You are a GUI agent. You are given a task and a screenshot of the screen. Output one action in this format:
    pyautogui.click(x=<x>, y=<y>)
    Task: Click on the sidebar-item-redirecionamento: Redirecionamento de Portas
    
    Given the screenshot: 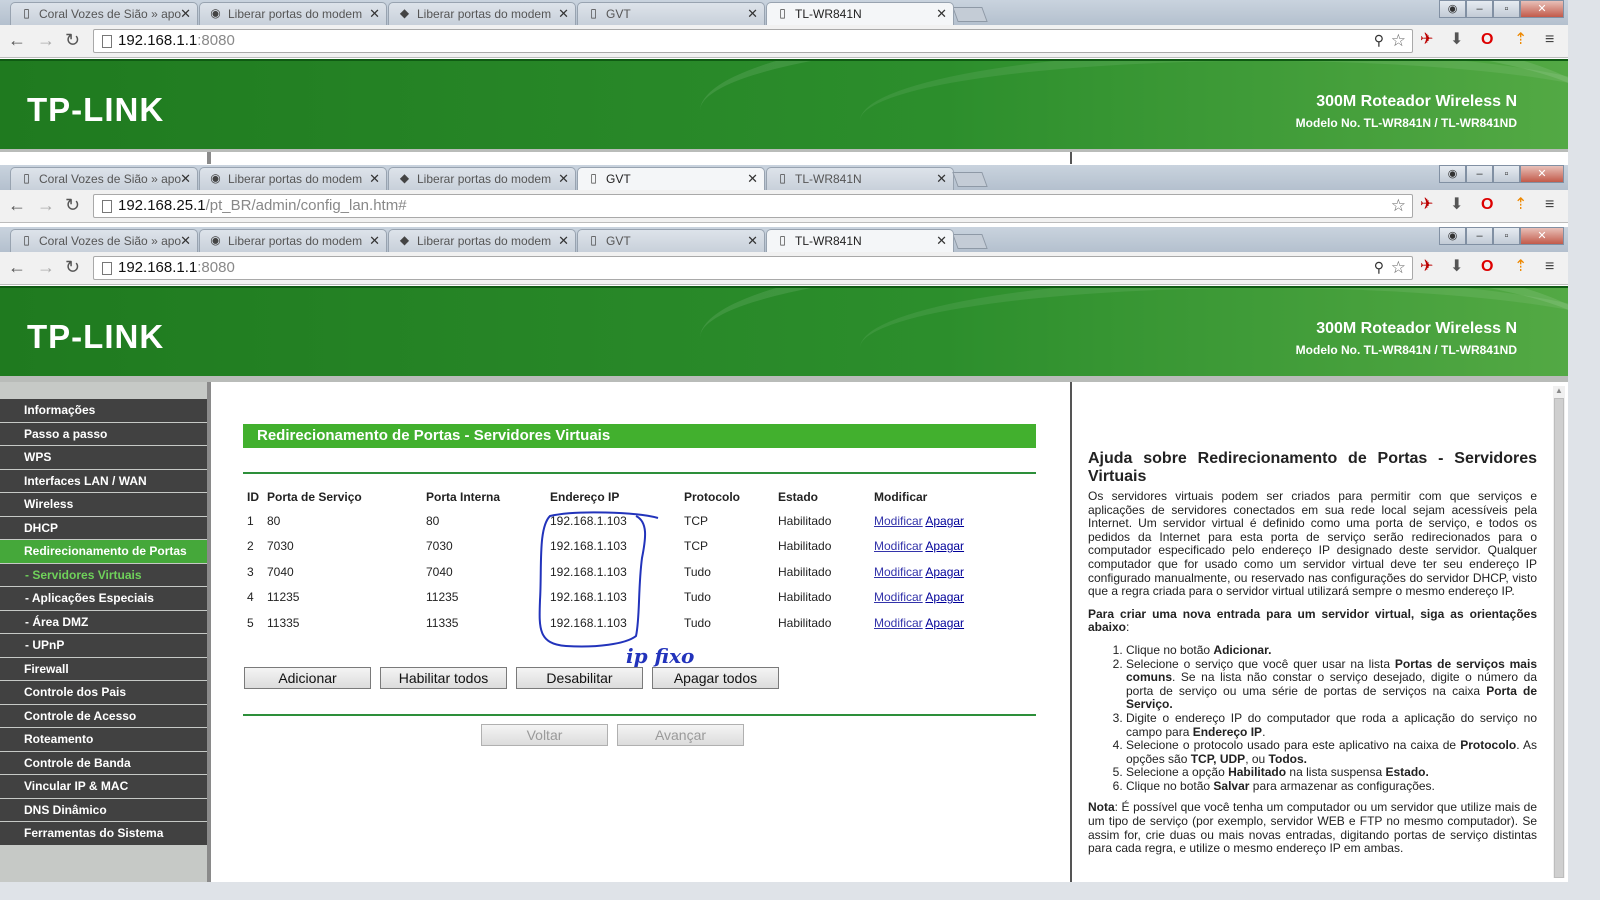 What is the action you would take?
    pyautogui.click(x=103, y=552)
    